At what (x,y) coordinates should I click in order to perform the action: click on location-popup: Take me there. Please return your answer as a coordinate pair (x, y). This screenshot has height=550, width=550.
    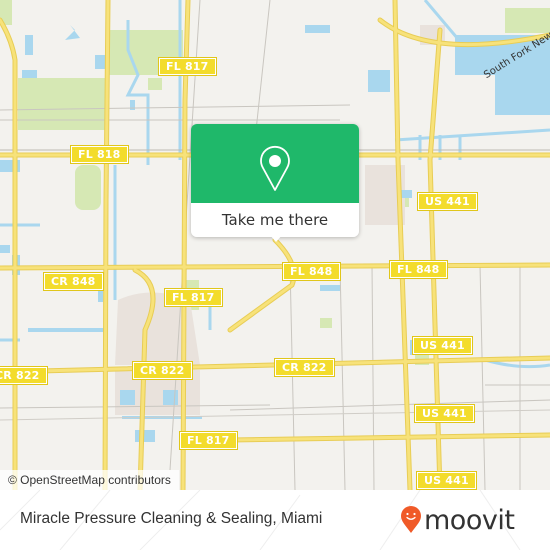
    Looking at the image, I should click on (275, 183).